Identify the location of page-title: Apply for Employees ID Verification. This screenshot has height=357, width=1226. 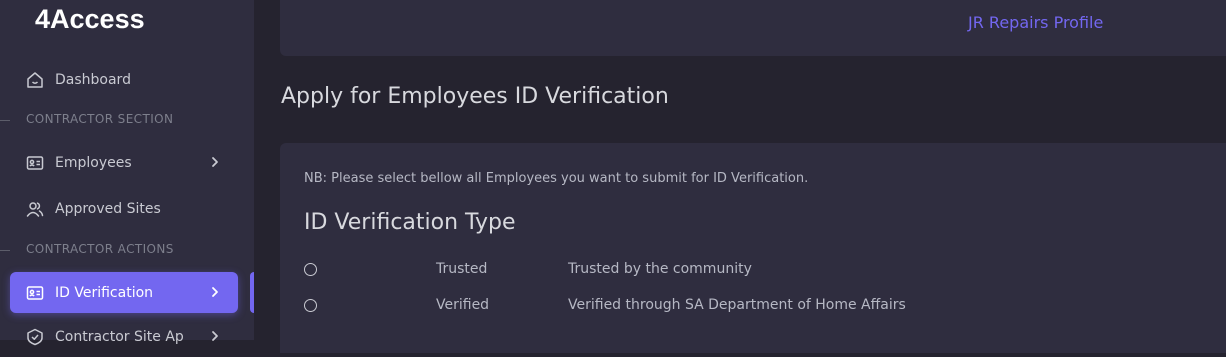
(475, 96).